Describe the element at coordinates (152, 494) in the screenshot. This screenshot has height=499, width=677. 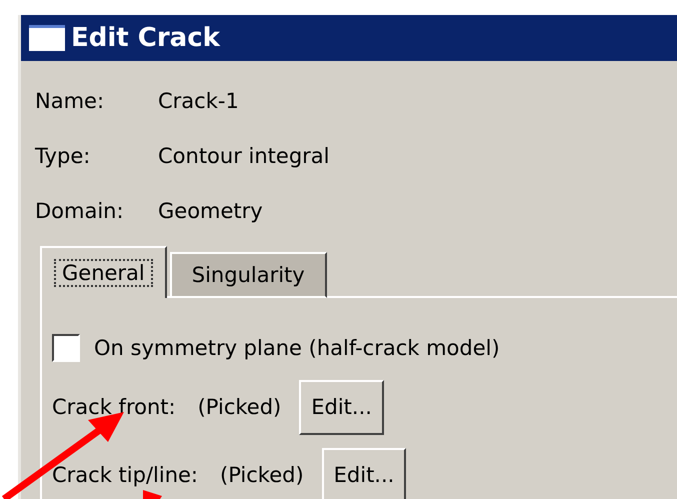
I see `arrow-annotation` at that location.